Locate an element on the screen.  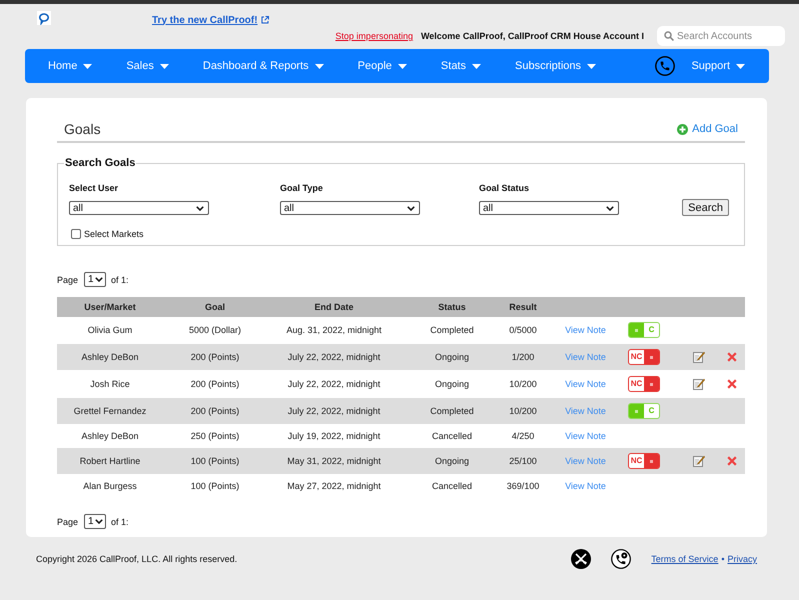
table-cell-text: 250 (Points) is located at coordinates (215, 436).